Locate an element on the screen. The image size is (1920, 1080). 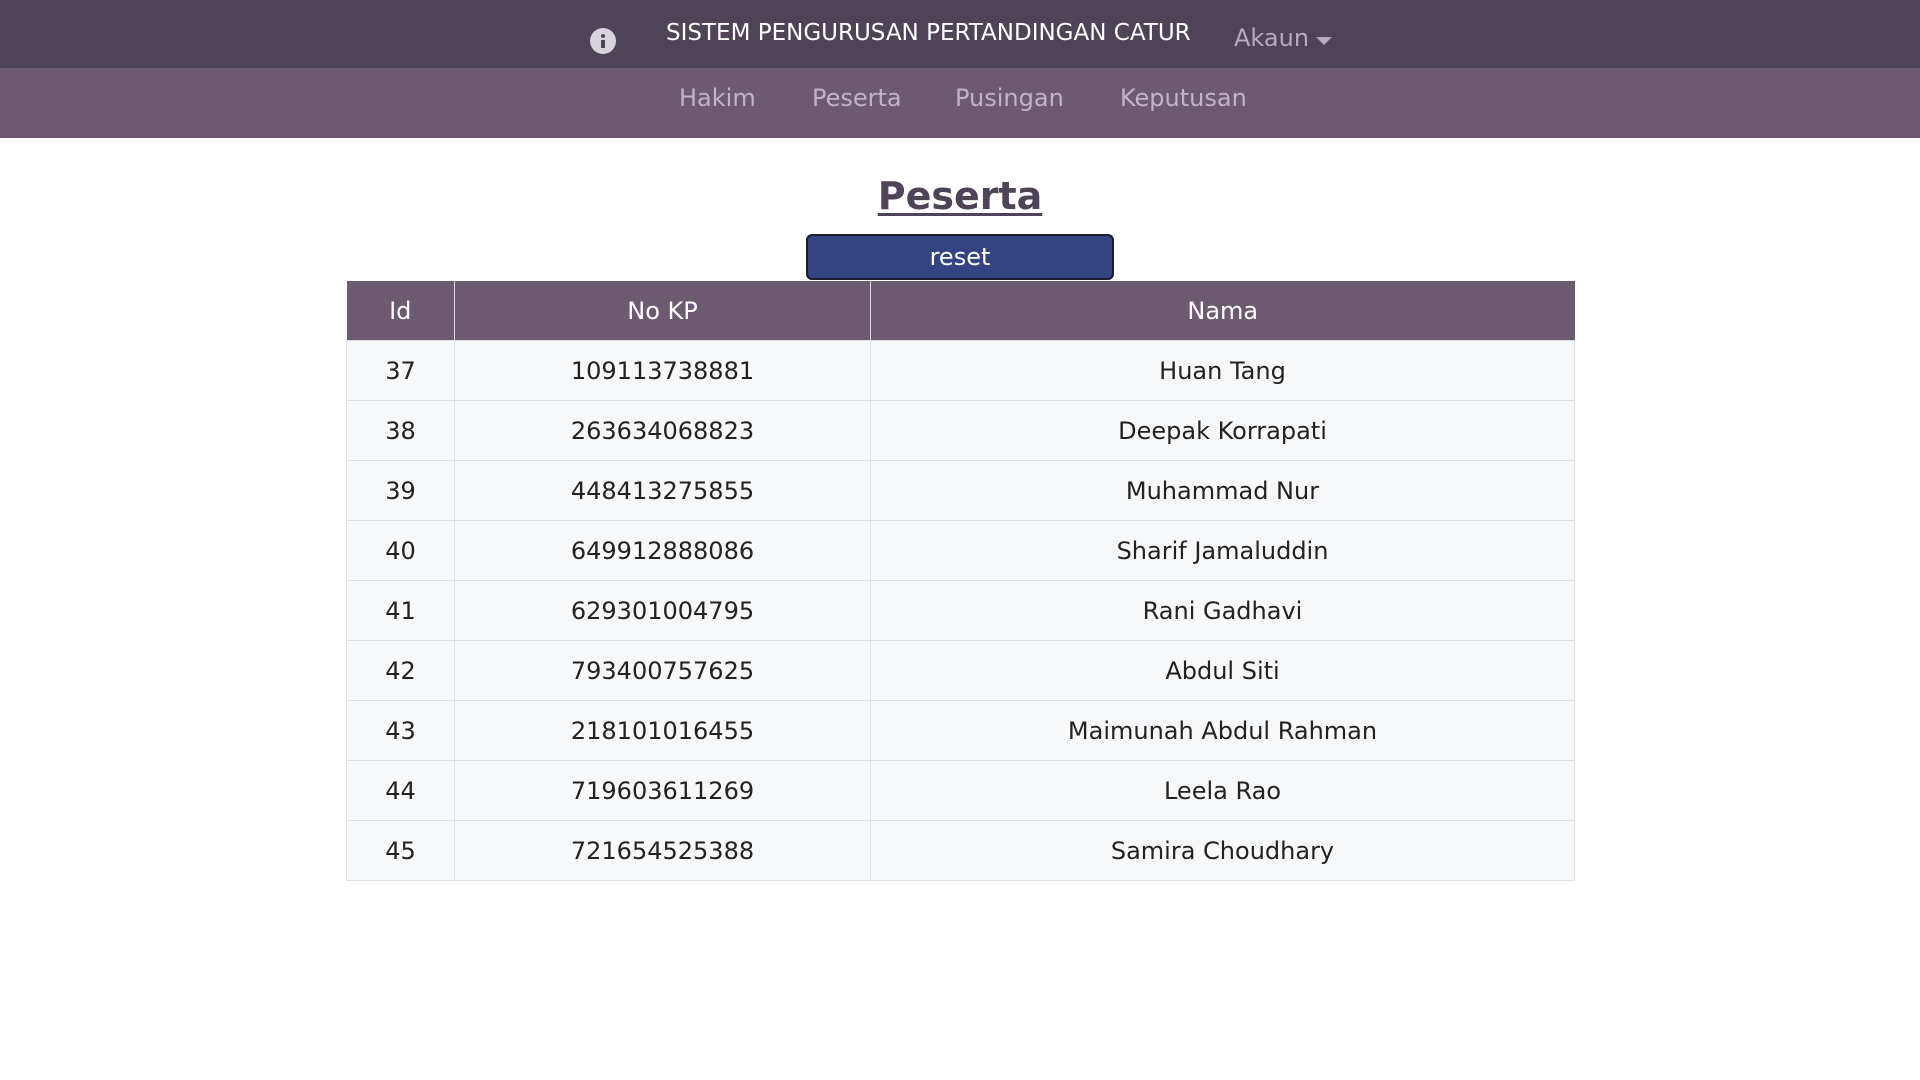
column-header-no-kp: No KP is located at coordinates (662, 311).